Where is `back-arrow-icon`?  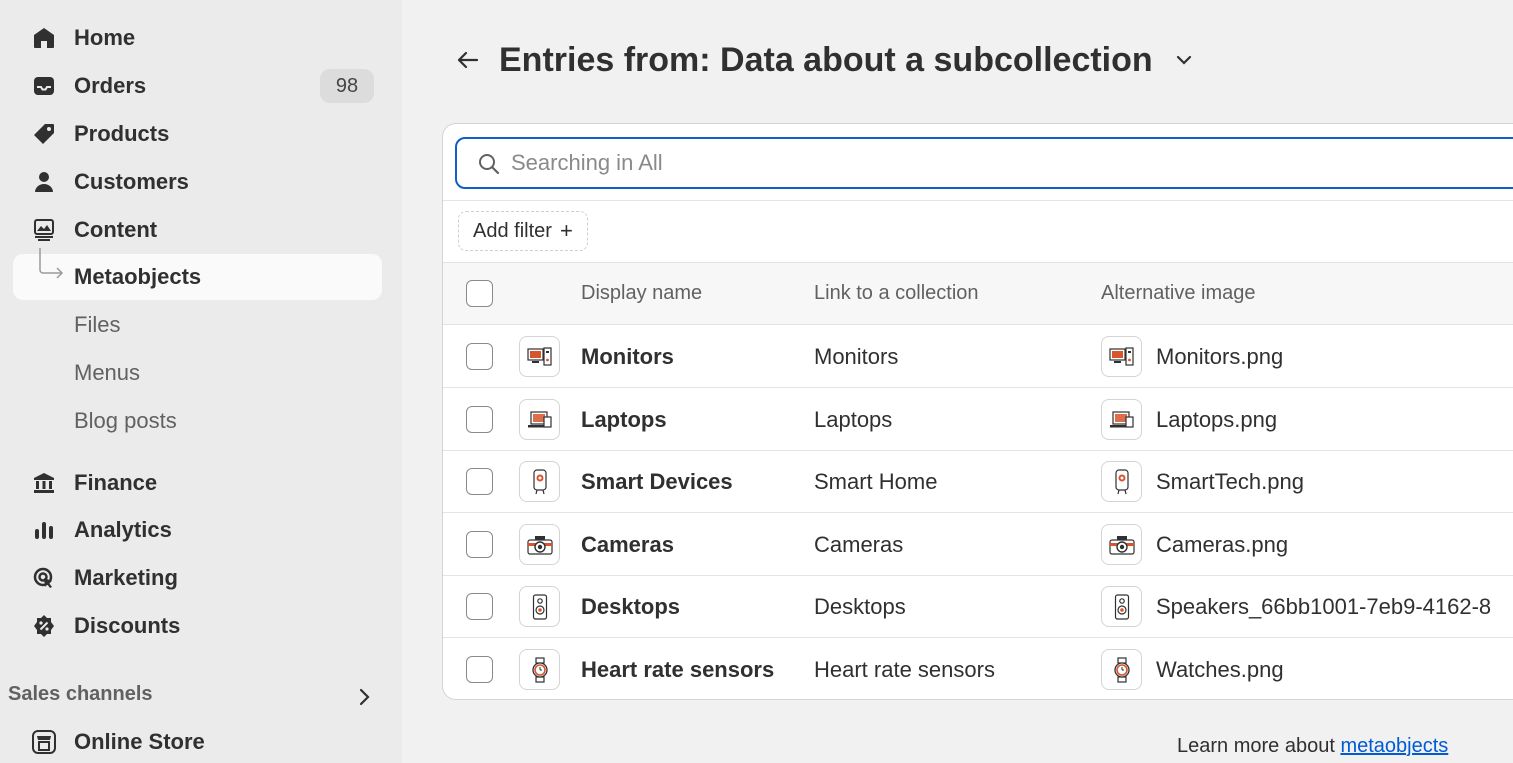
back-arrow-icon is located at coordinates (468, 60).